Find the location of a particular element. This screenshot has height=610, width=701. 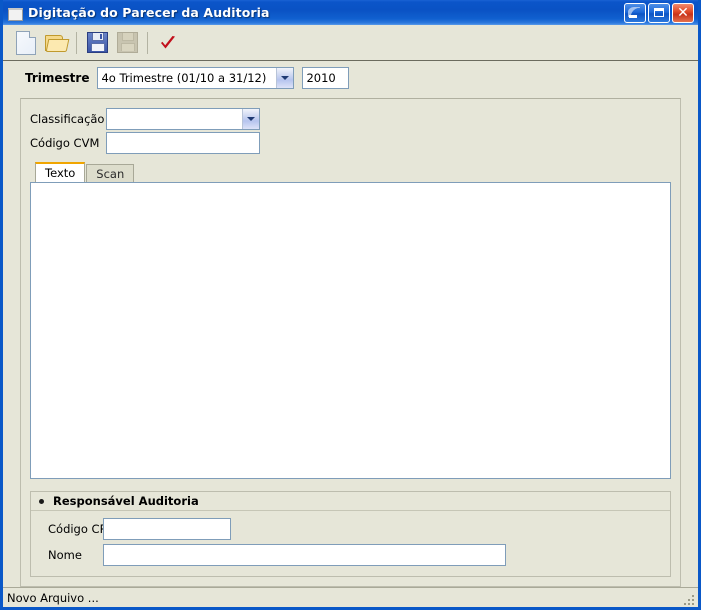

window-controls: ✕ is located at coordinates (659, 12).